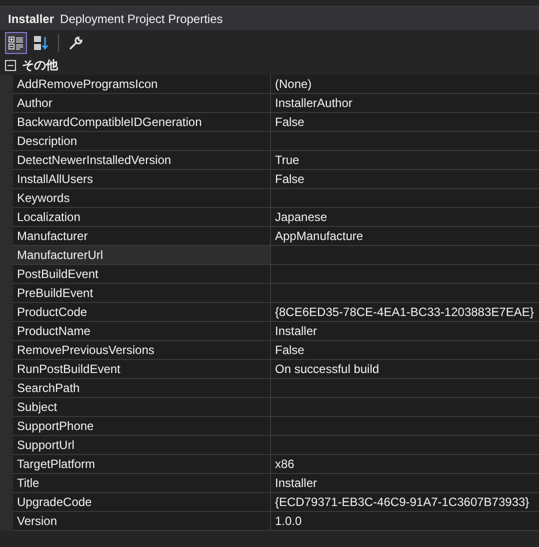  Describe the element at coordinates (405, 160) in the screenshot. I see `property-value: True` at that location.